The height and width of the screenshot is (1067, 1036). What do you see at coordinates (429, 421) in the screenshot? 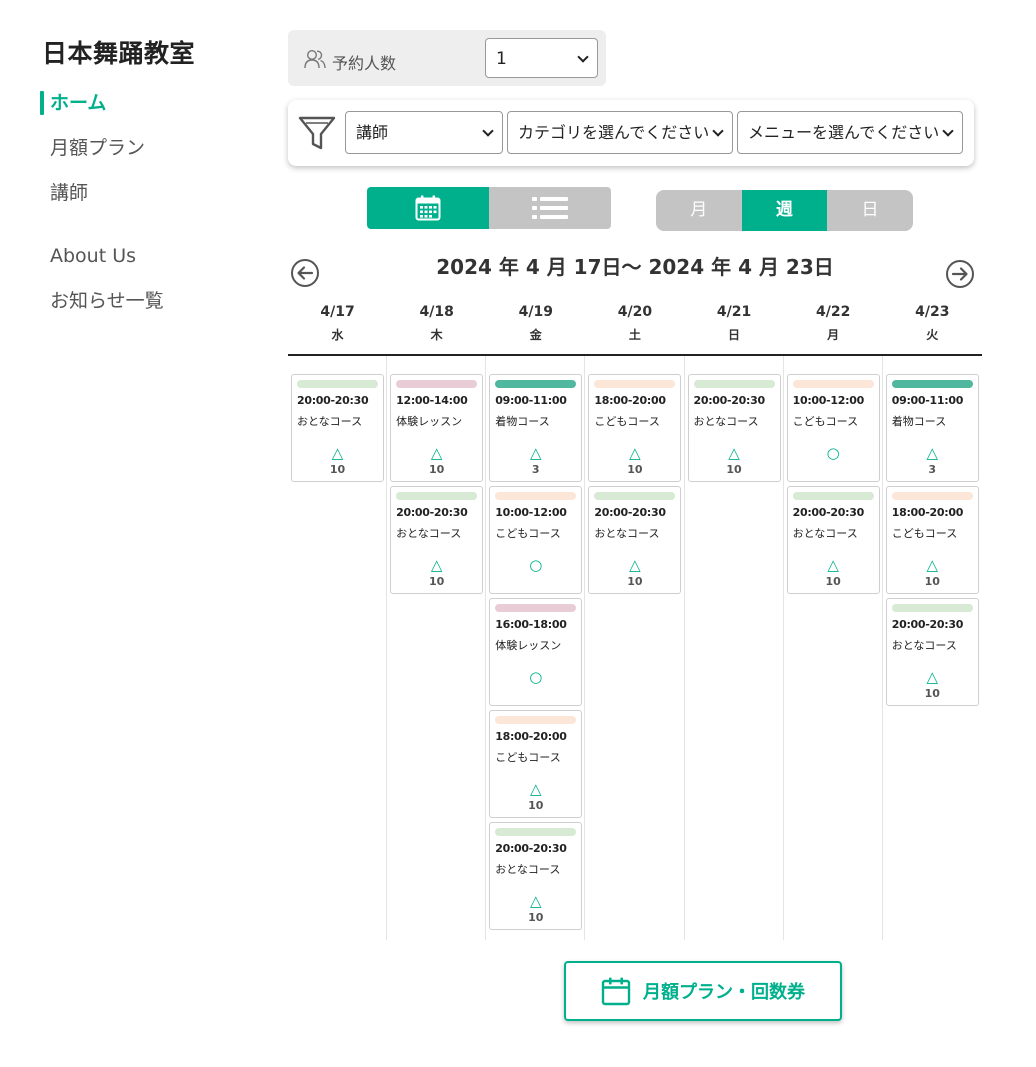
I see `lesson-name: 体験レッスン` at bounding box center [429, 421].